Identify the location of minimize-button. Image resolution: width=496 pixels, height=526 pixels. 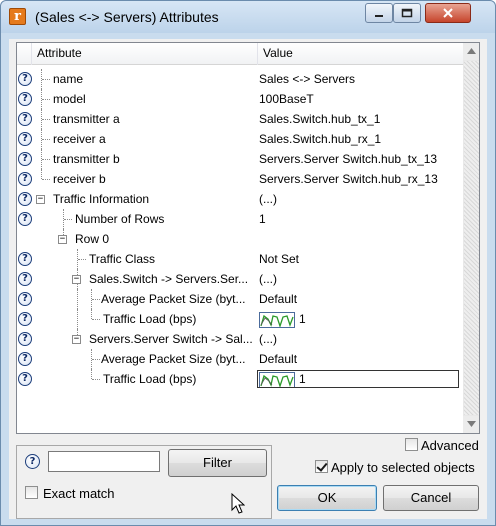
(379, 13).